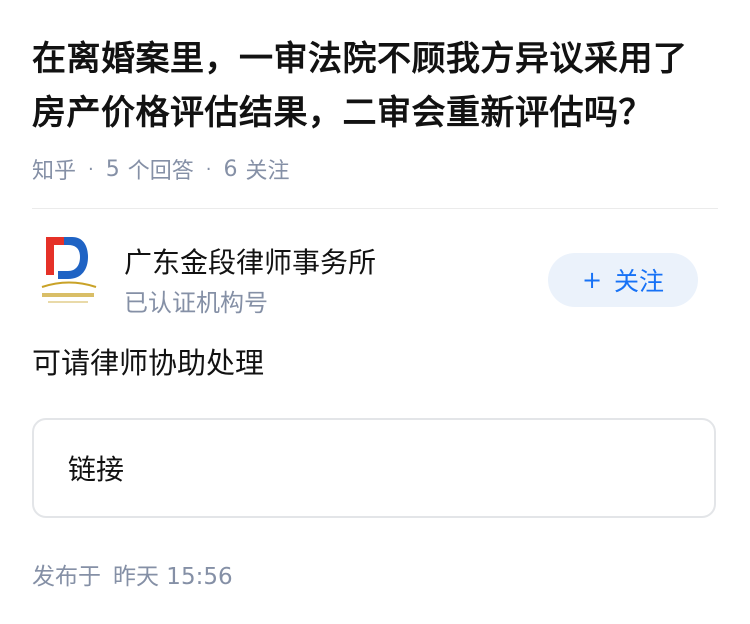 The height and width of the screenshot is (624, 750). I want to click on link-card-label: 链接, so click(96, 469).